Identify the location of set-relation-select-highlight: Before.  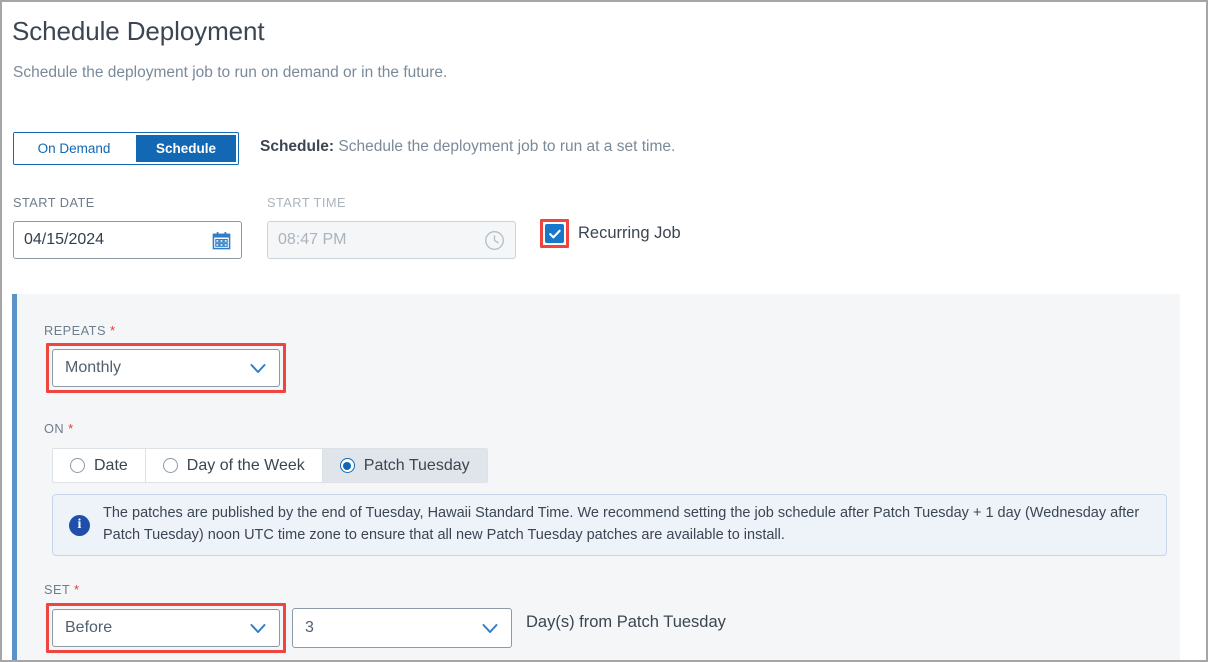
(166, 628).